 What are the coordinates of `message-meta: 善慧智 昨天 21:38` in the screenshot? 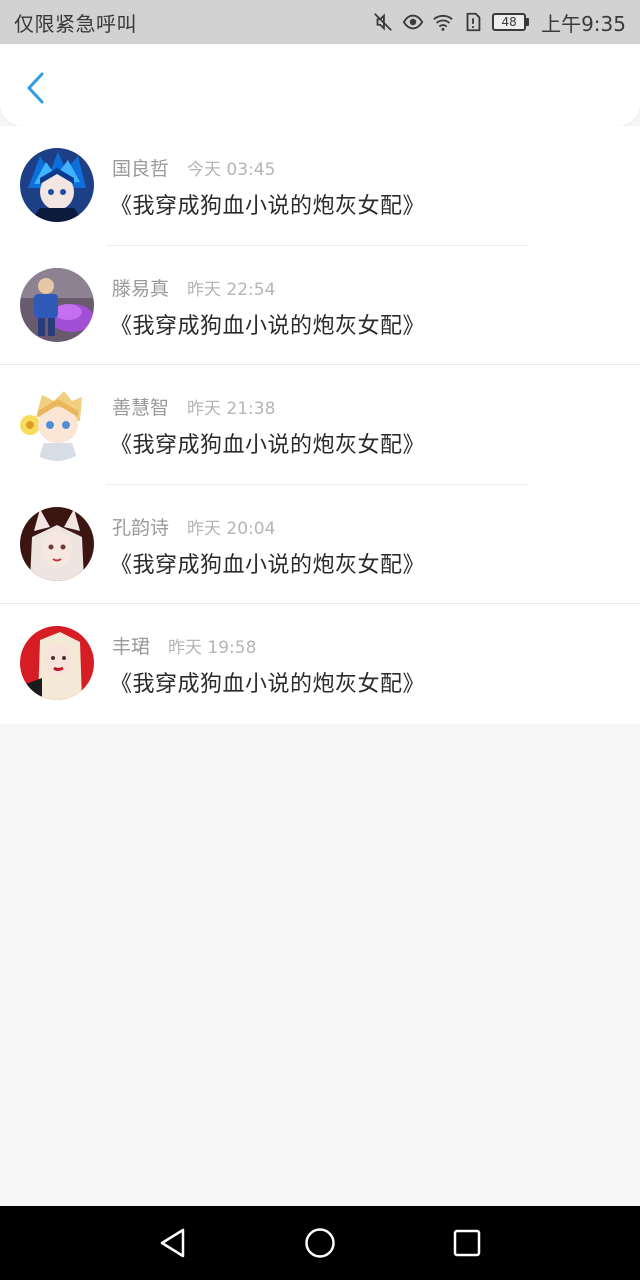 It's located at (193, 406).